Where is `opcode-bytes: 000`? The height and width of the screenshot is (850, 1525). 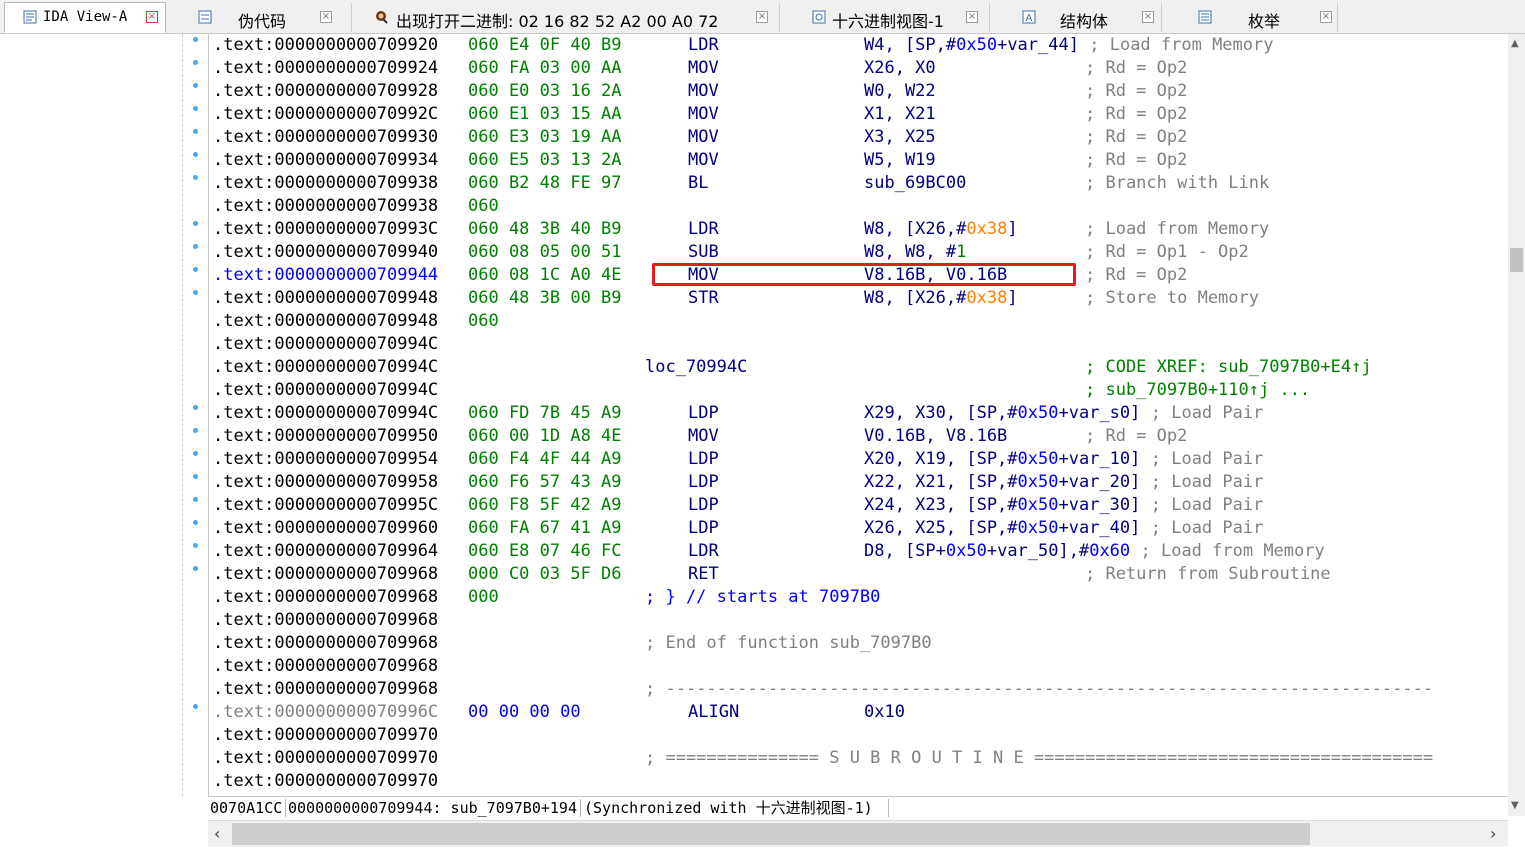
opcode-bytes: 000 is located at coordinates (483, 597).